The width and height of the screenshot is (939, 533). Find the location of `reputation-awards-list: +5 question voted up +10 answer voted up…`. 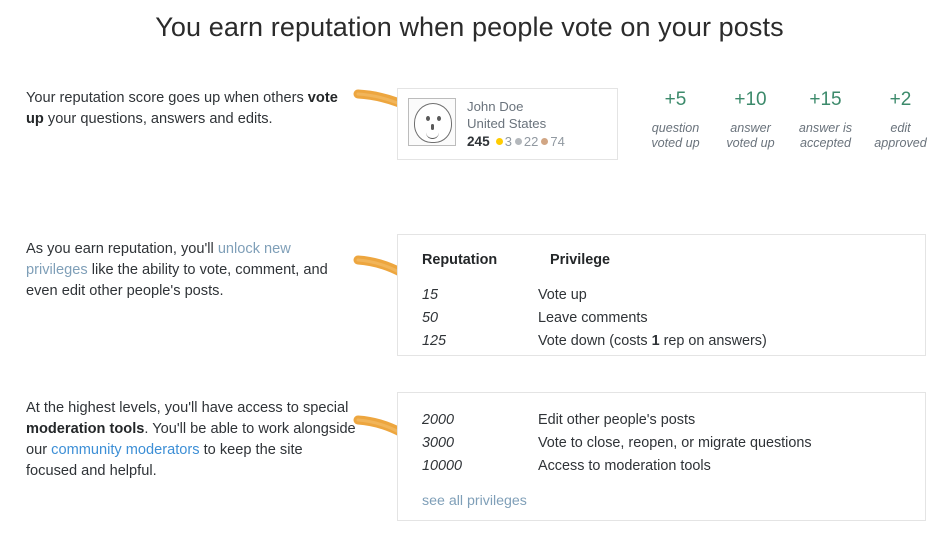

reputation-awards-list: +5 question voted up +10 answer voted up… is located at coordinates (788, 119).